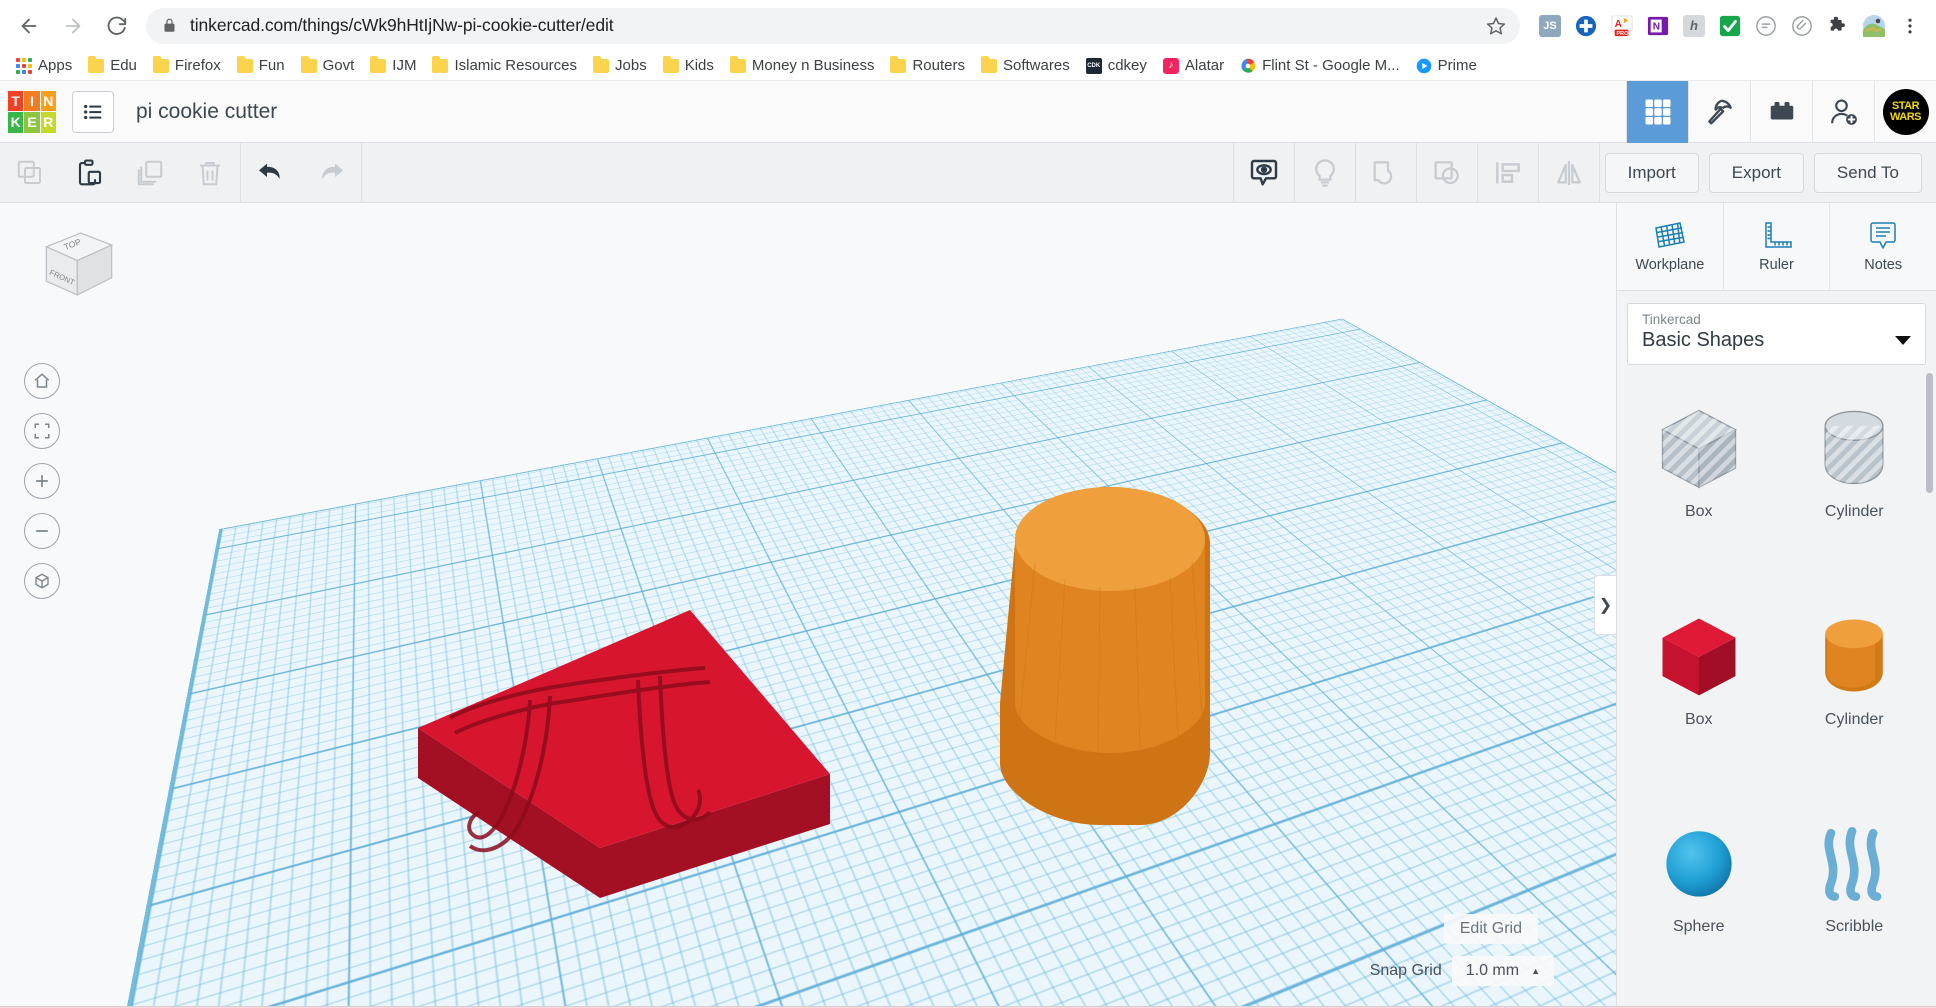 This screenshot has height=1008, width=1936. What do you see at coordinates (42, 581) in the screenshot?
I see `ortho-perspective-icon` at bounding box center [42, 581].